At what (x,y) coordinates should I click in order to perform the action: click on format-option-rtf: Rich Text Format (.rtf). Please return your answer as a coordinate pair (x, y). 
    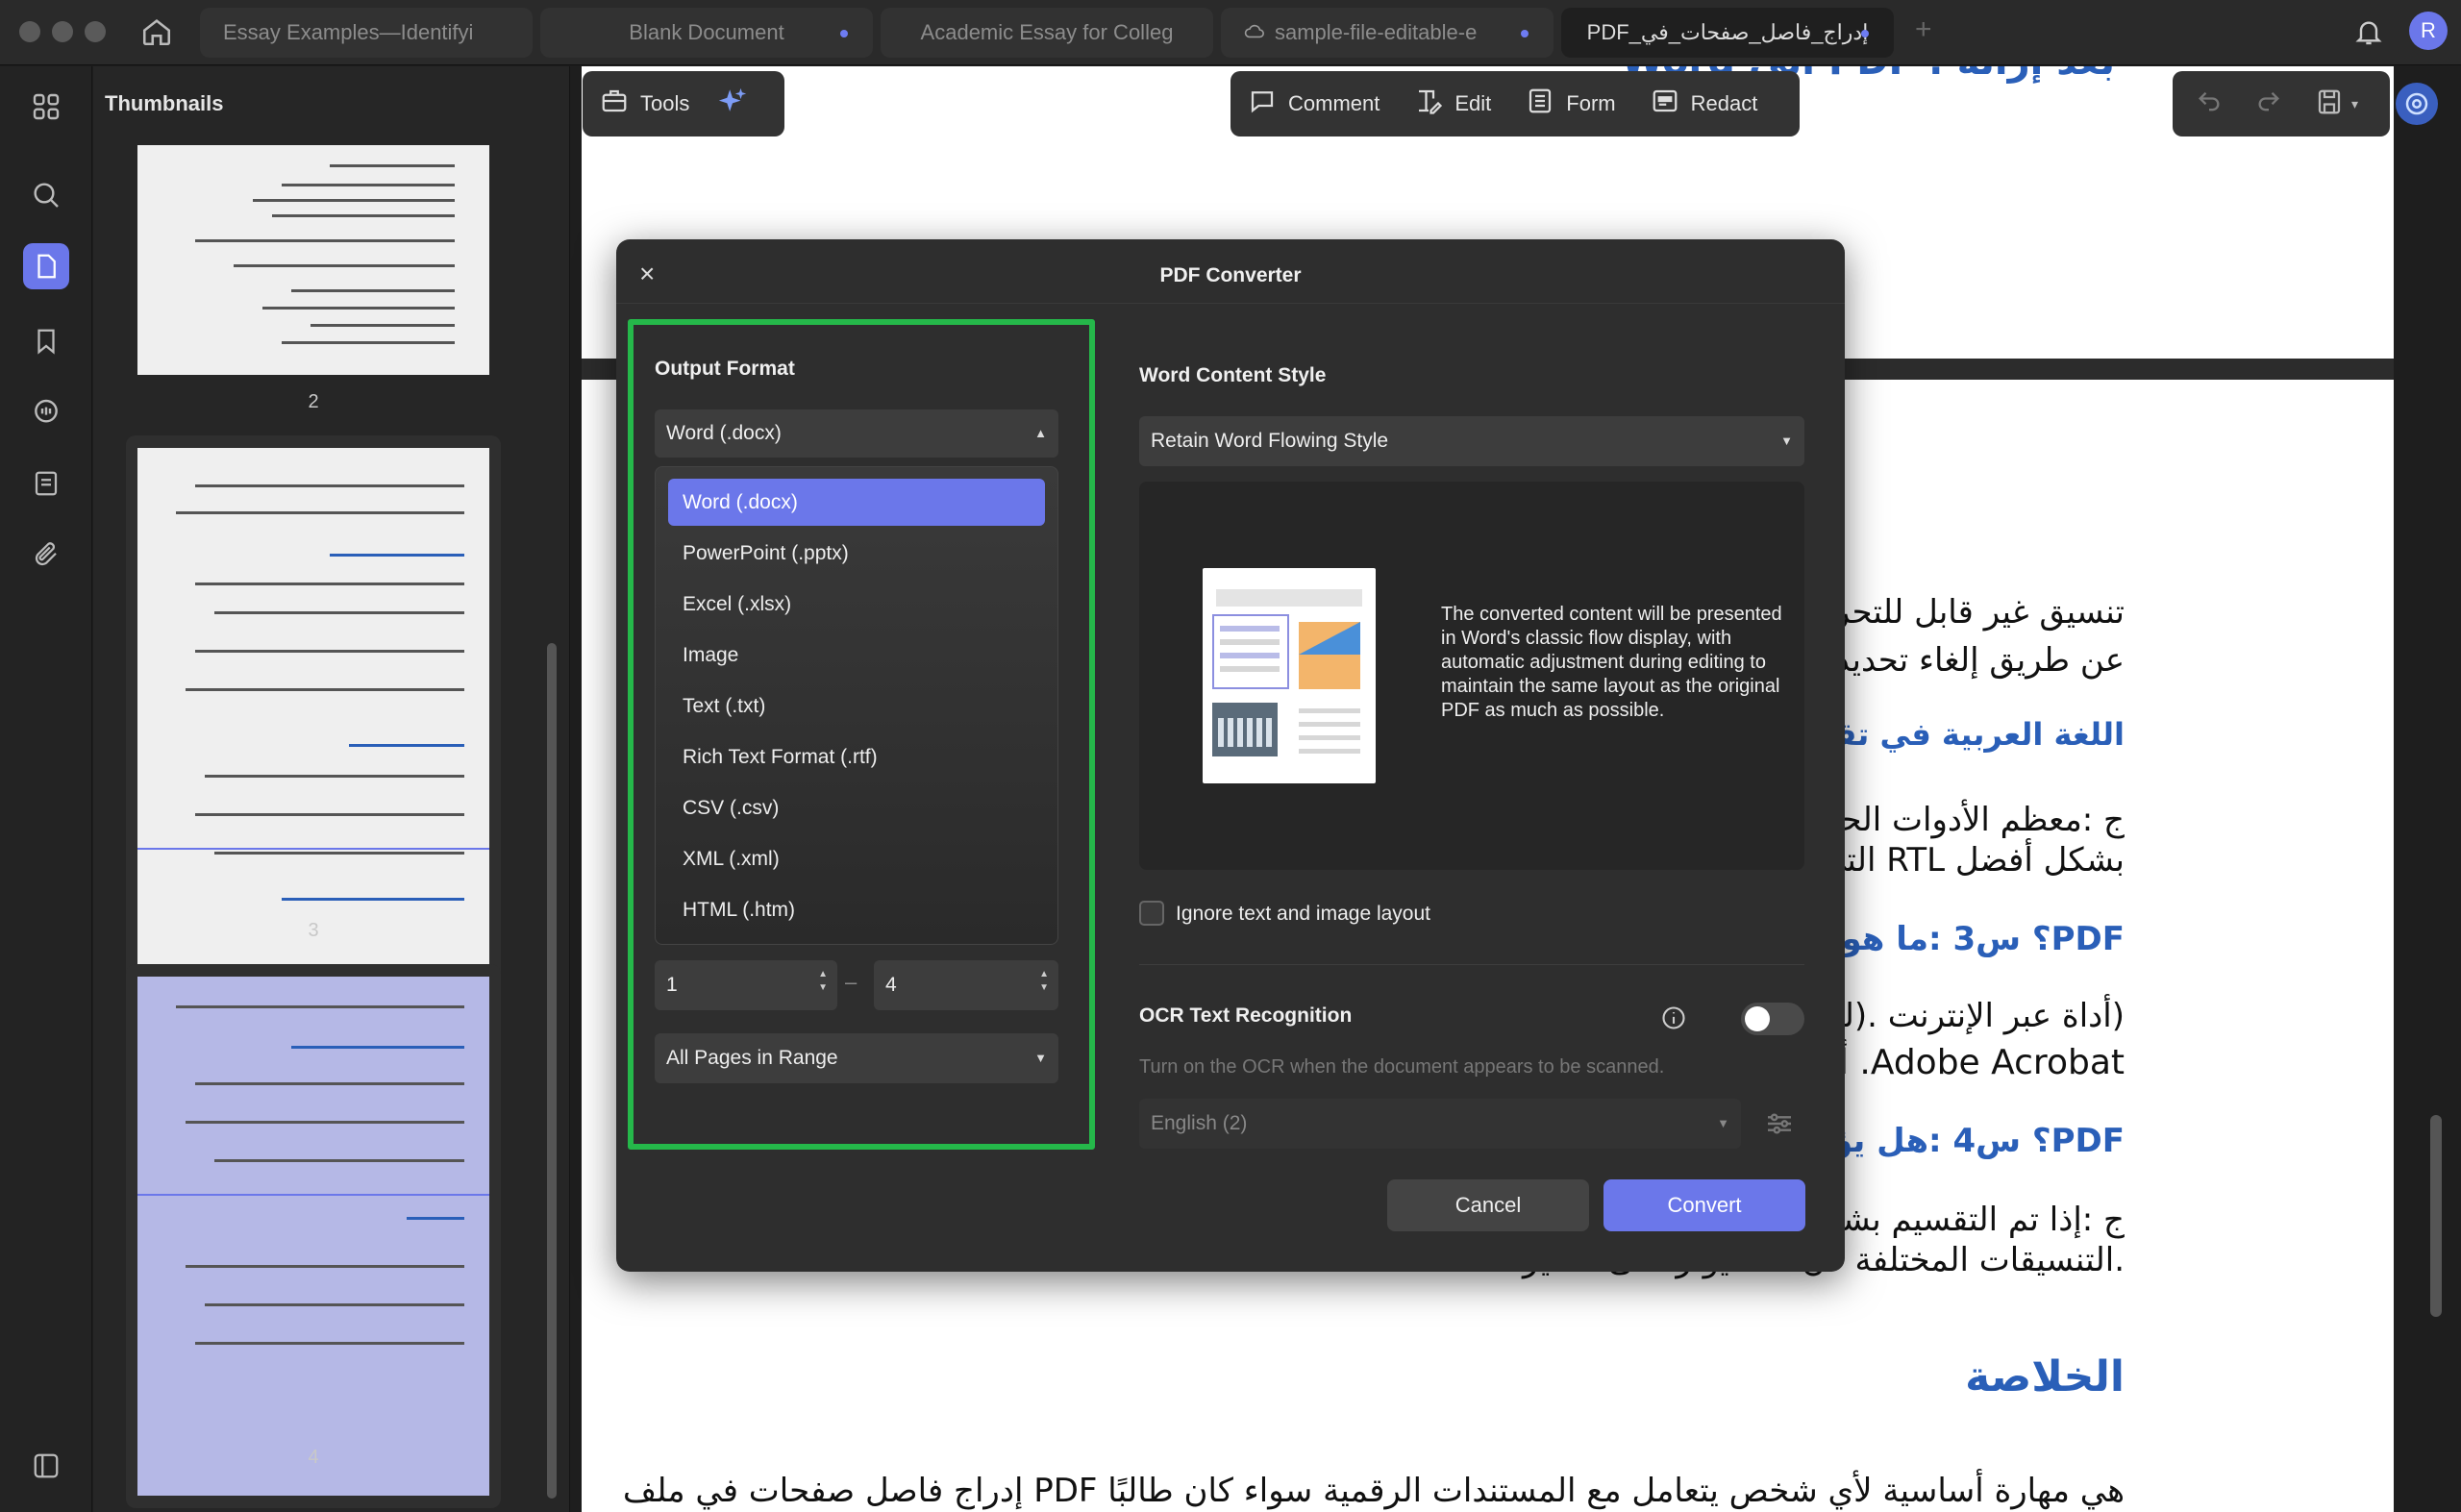
    Looking at the image, I should click on (856, 757).